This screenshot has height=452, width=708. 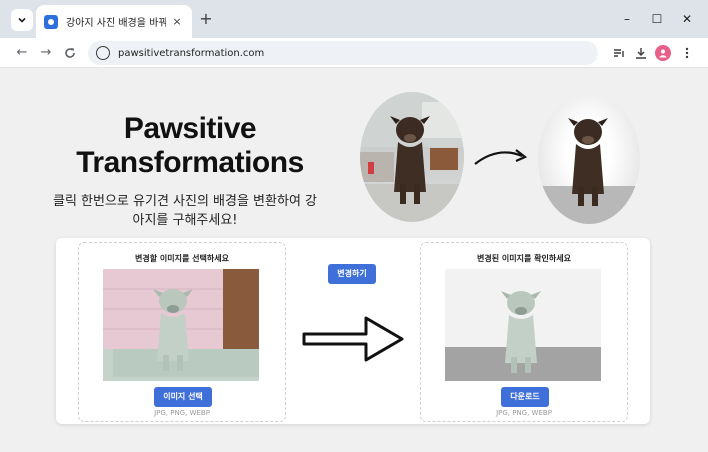 I want to click on browser-tab-bar: 강아지 사진 배경을 바꿔보세요! × + – ☐ ✕, so click(x=354, y=19).